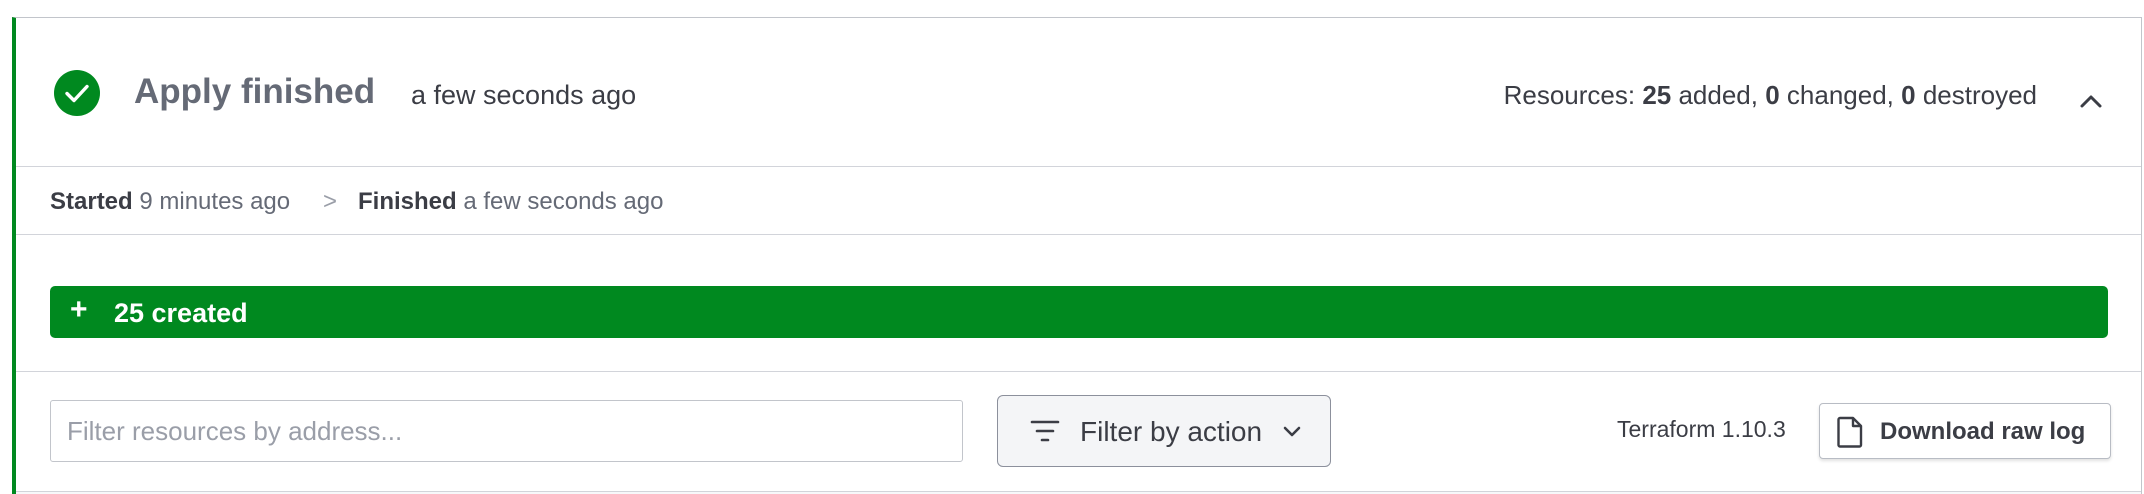  Describe the element at coordinates (506, 431) in the screenshot. I see `filter-address-input` at that location.